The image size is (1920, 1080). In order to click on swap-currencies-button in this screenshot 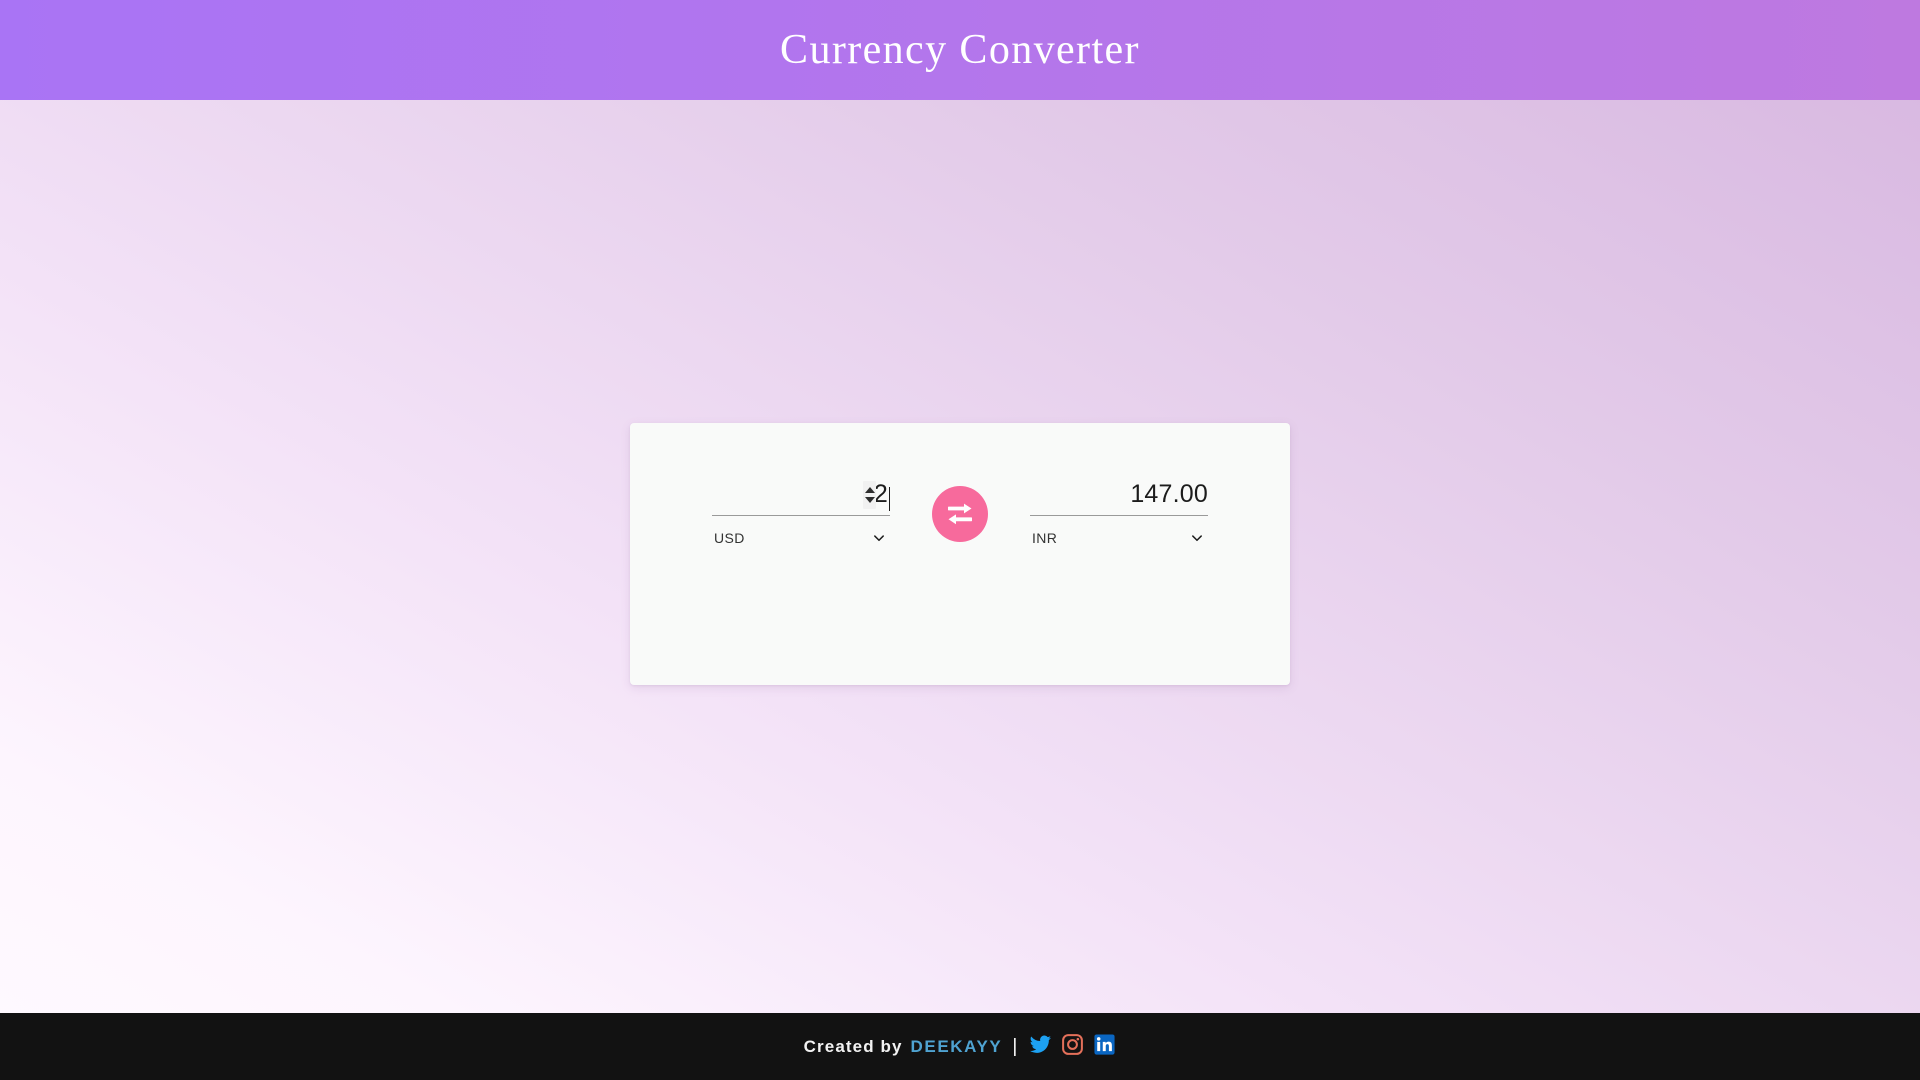, I will do `click(960, 514)`.